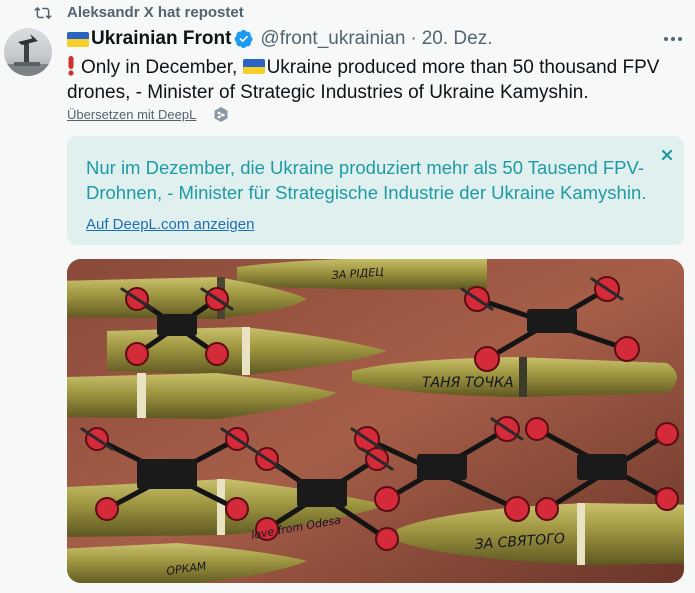  I want to click on close-icon, so click(667, 155).